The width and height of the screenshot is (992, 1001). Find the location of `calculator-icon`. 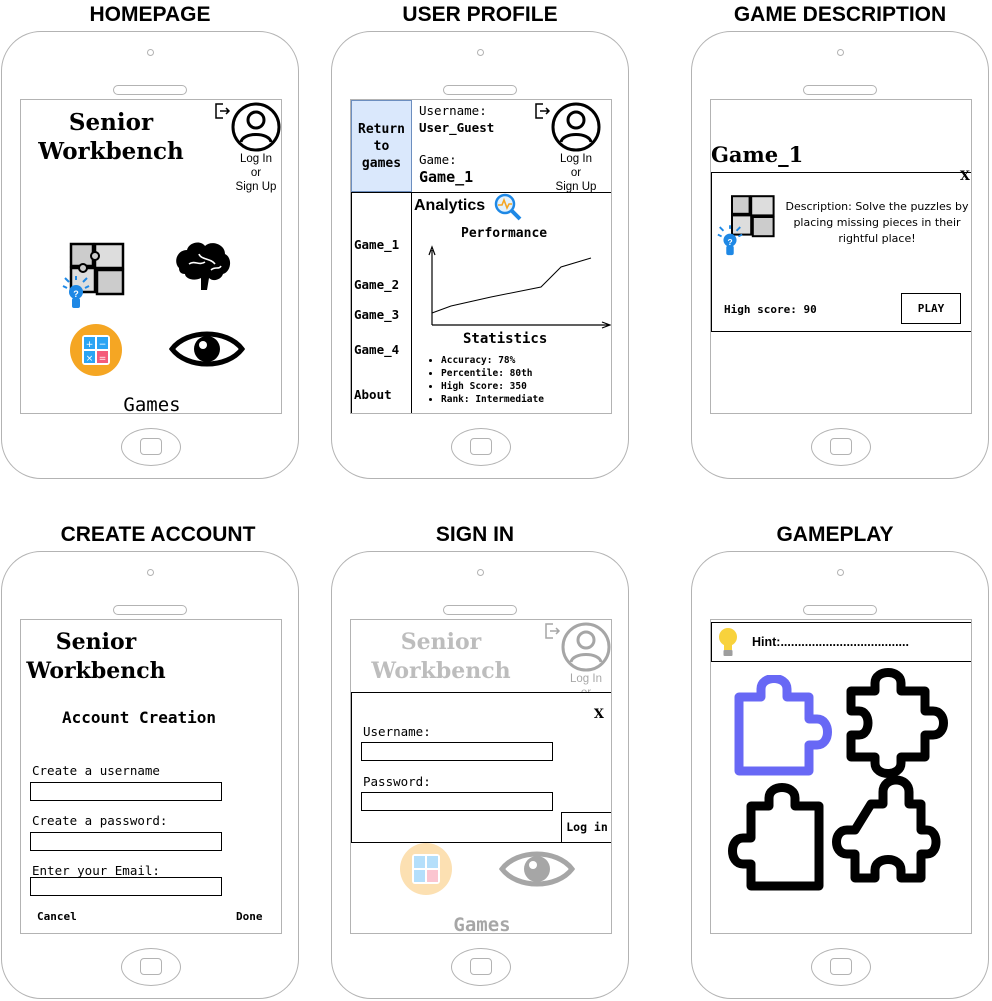

calculator-icon is located at coordinates (426, 869).